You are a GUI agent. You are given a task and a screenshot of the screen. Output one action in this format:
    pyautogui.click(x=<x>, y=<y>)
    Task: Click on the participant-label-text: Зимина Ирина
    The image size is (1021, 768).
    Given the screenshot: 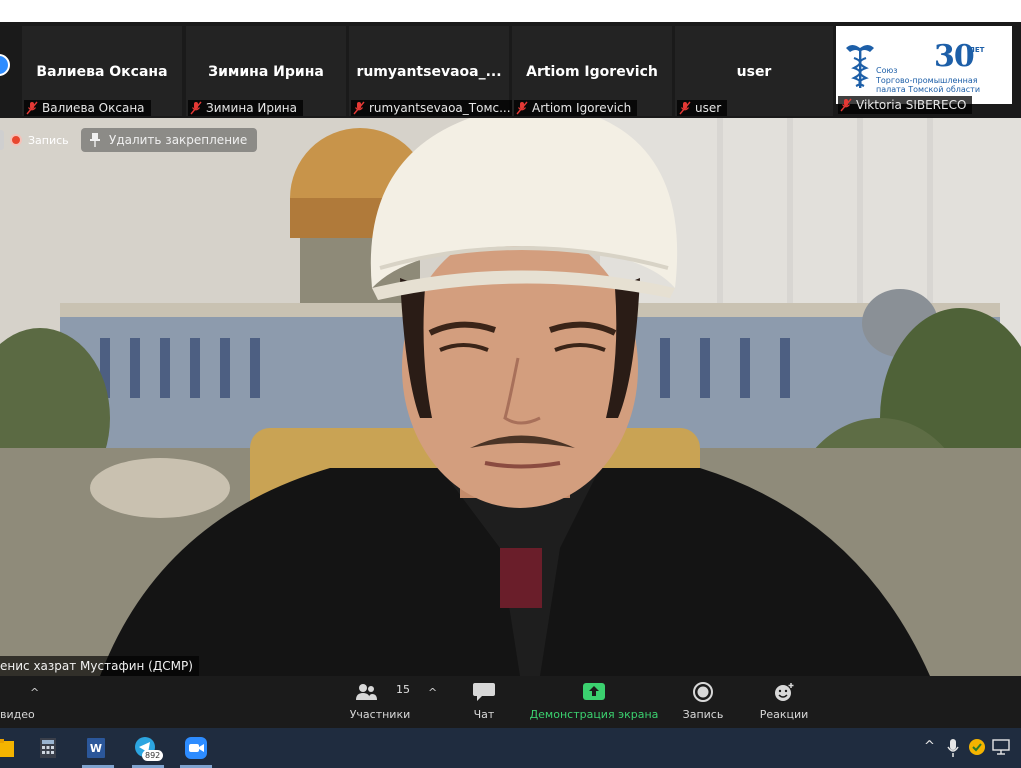 What is the action you would take?
    pyautogui.click(x=251, y=108)
    